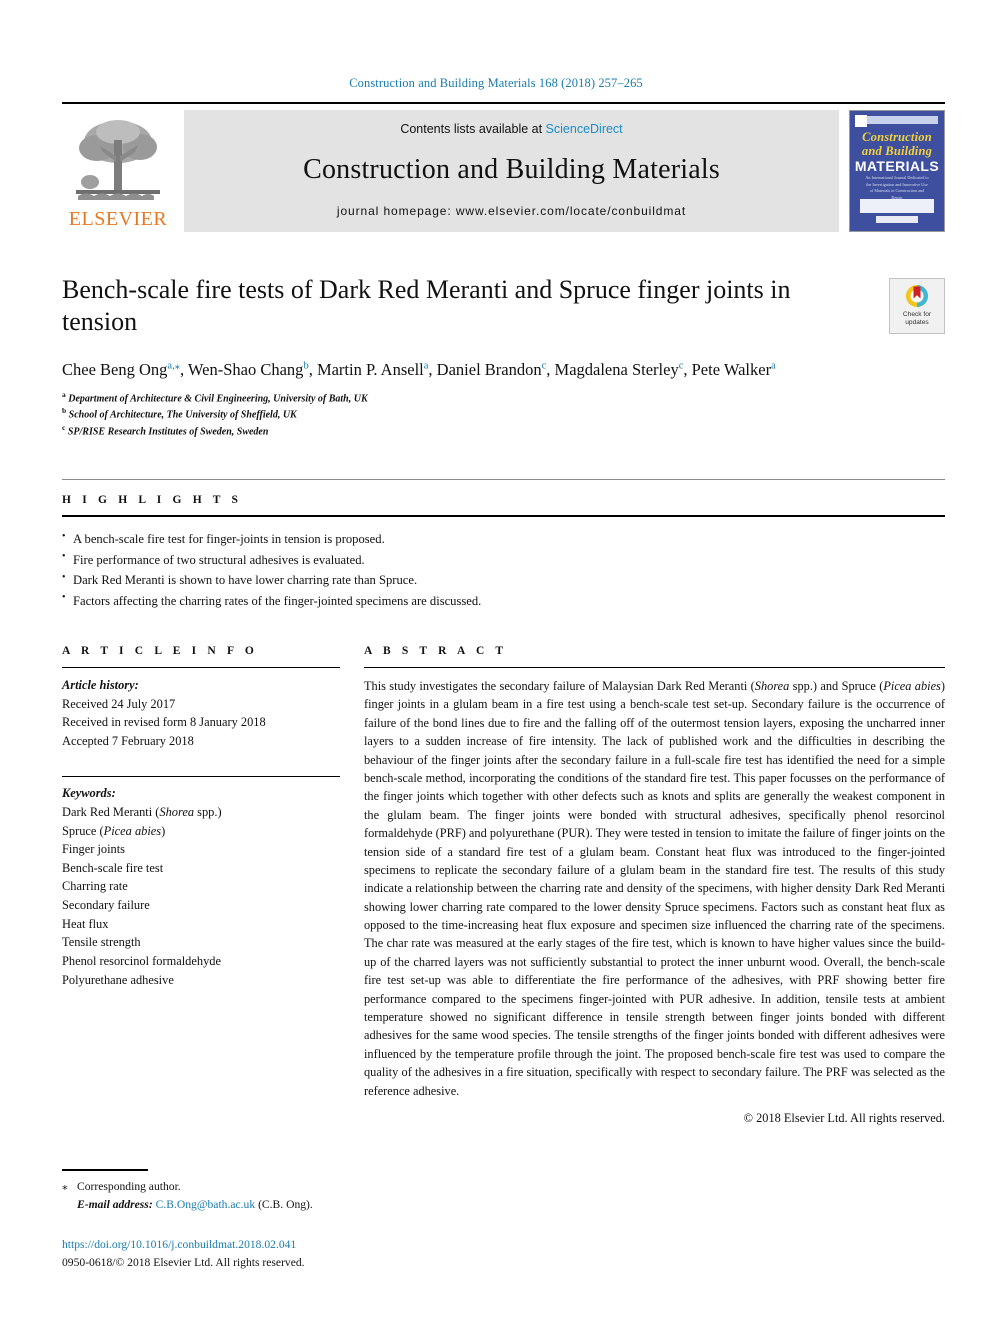 Image resolution: width=992 pixels, height=1323 pixels. Describe the element at coordinates (118, 979) in the screenshot. I see `keyword-item: Polyurethane adhesive` at that location.